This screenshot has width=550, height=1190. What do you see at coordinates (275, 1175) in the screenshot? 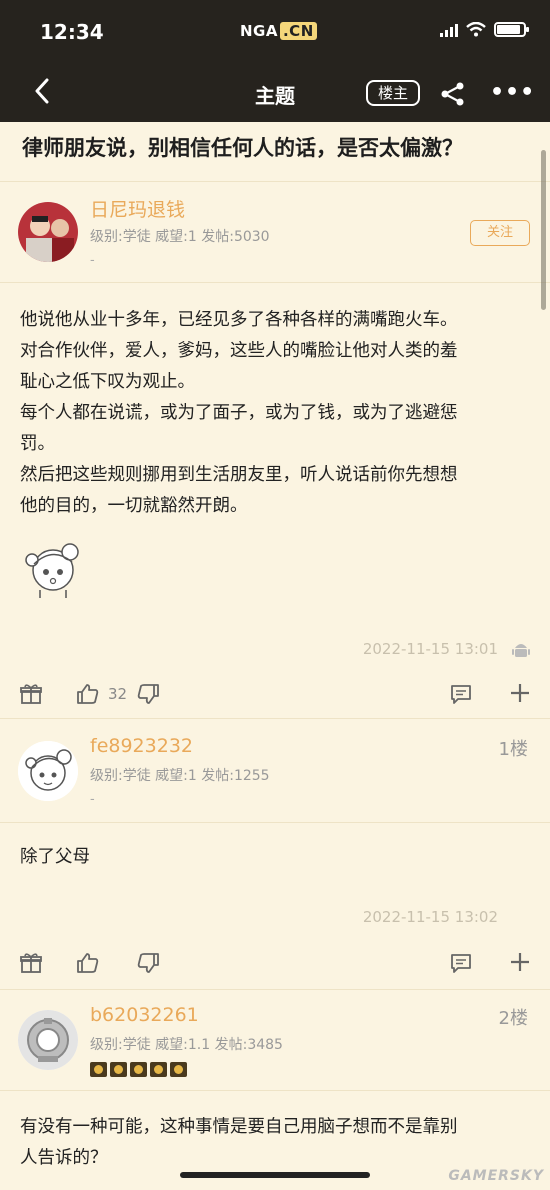
I see `home-indicator` at bounding box center [275, 1175].